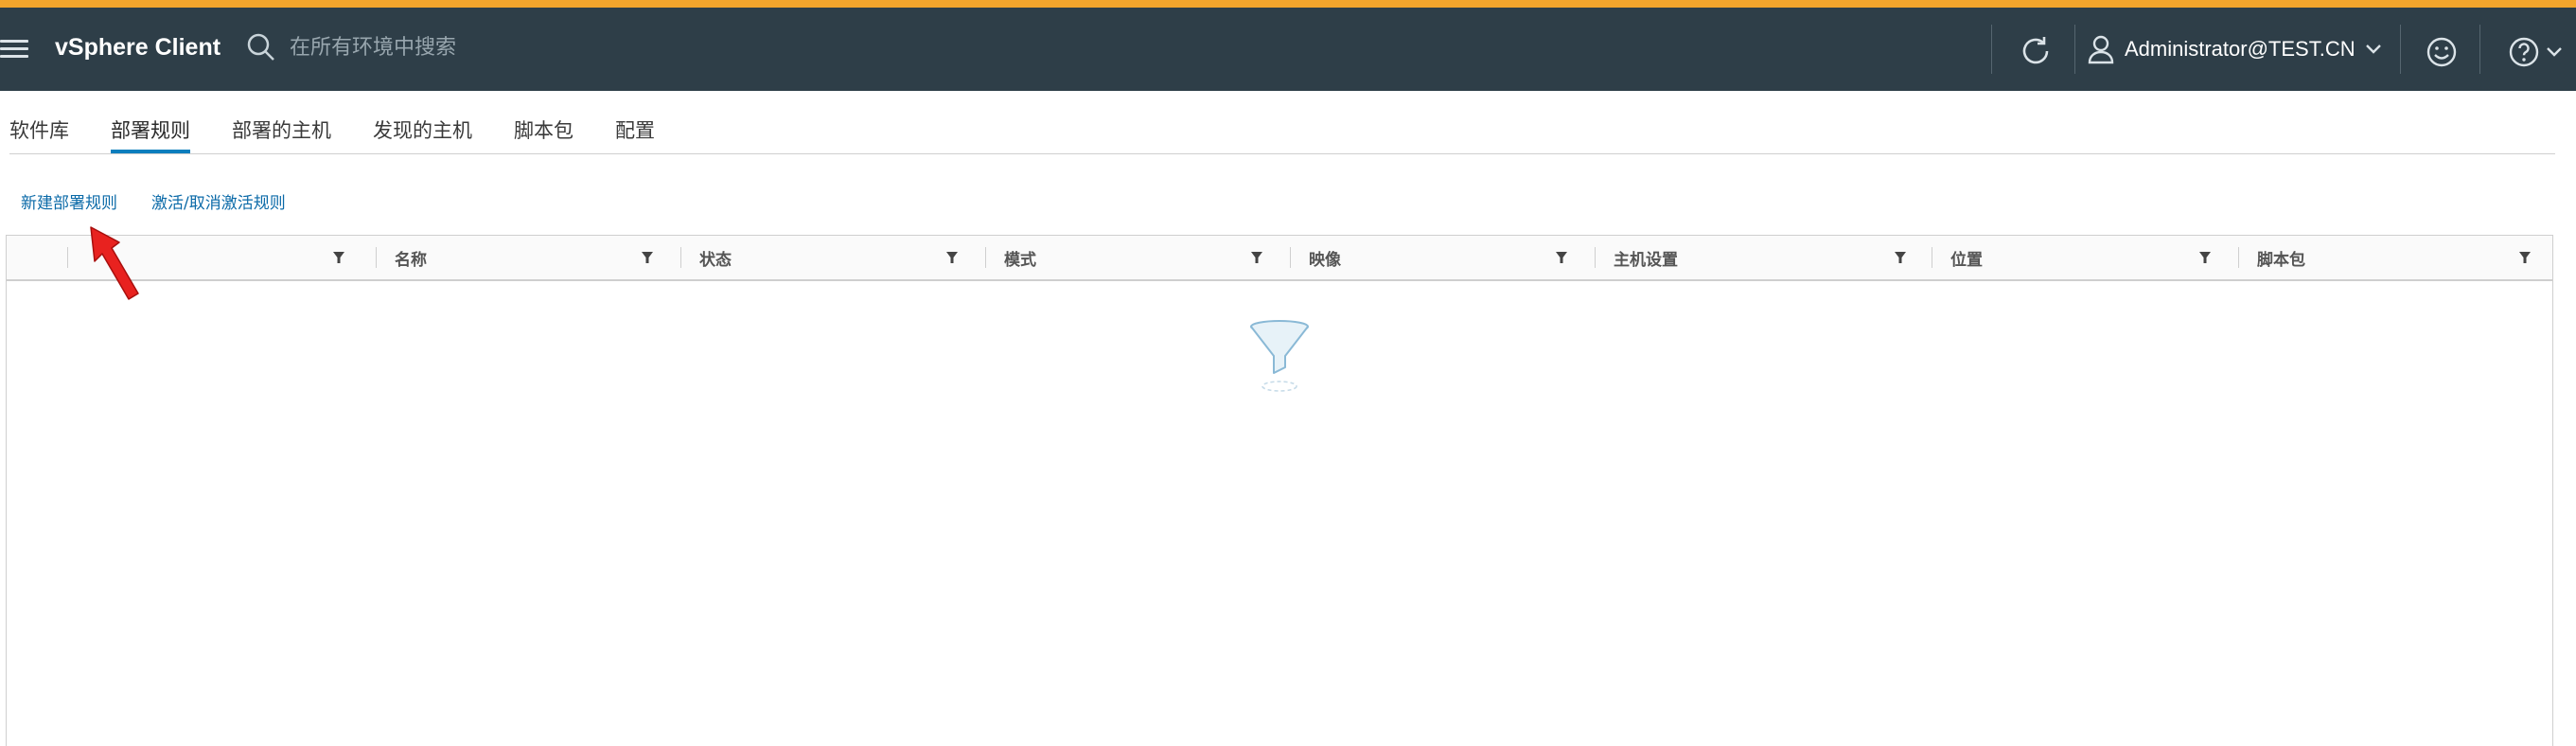  Describe the element at coordinates (2394, 258) in the screenshot. I see `column-header-script-bundle: 脚本包` at that location.